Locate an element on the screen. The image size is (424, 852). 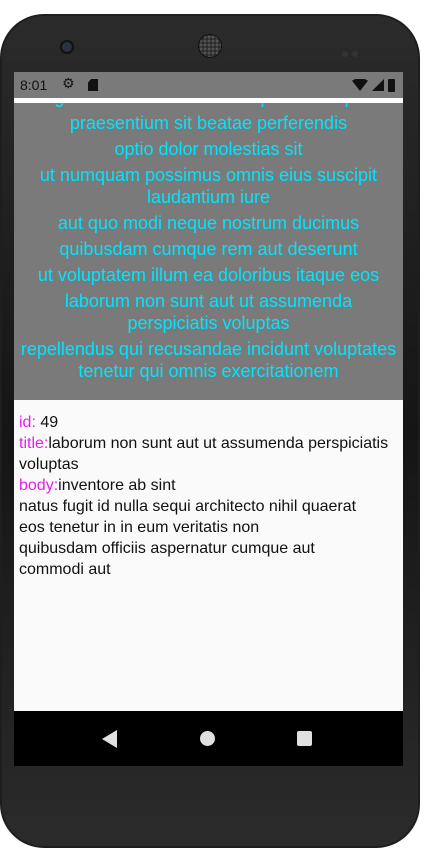
body-line: commodi aut is located at coordinates (65, 569).